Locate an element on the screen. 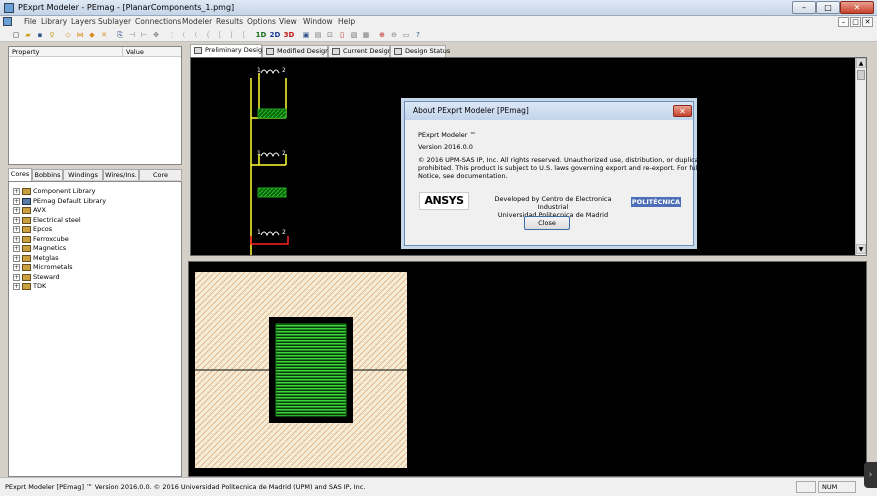 This screenshot has height=496, width=877. move-icon: ✥ is located at coordinates (156, 35).